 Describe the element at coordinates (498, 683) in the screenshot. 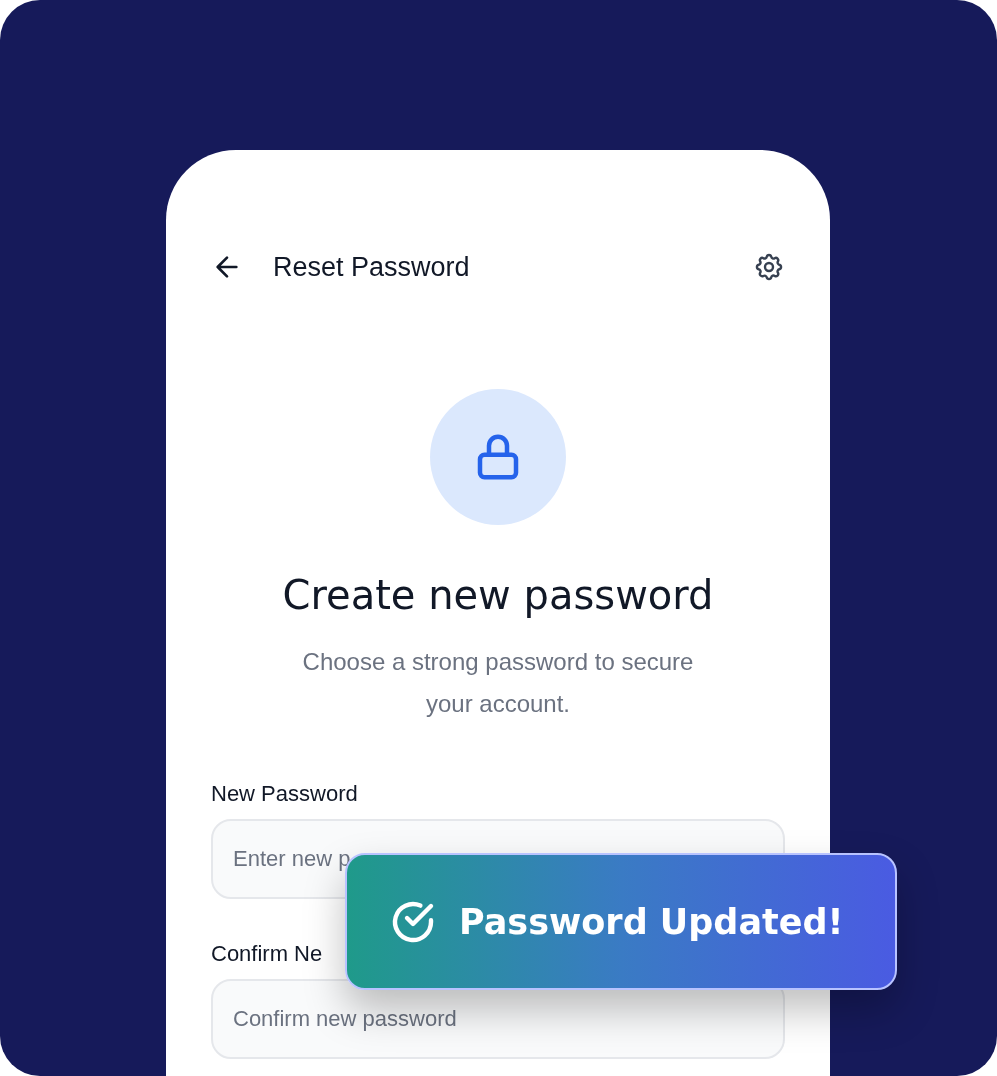

I see `subtitle: Choose a strong password to secure your account.` at that location.